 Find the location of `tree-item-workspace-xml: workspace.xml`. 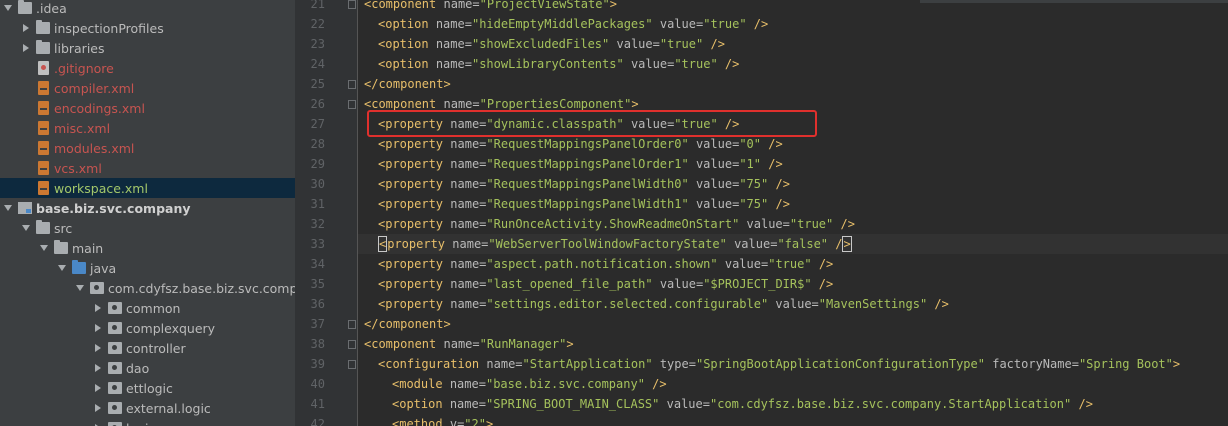

tree-item-workspace-xml: workspace.xml is located at coordinates (147, 188).